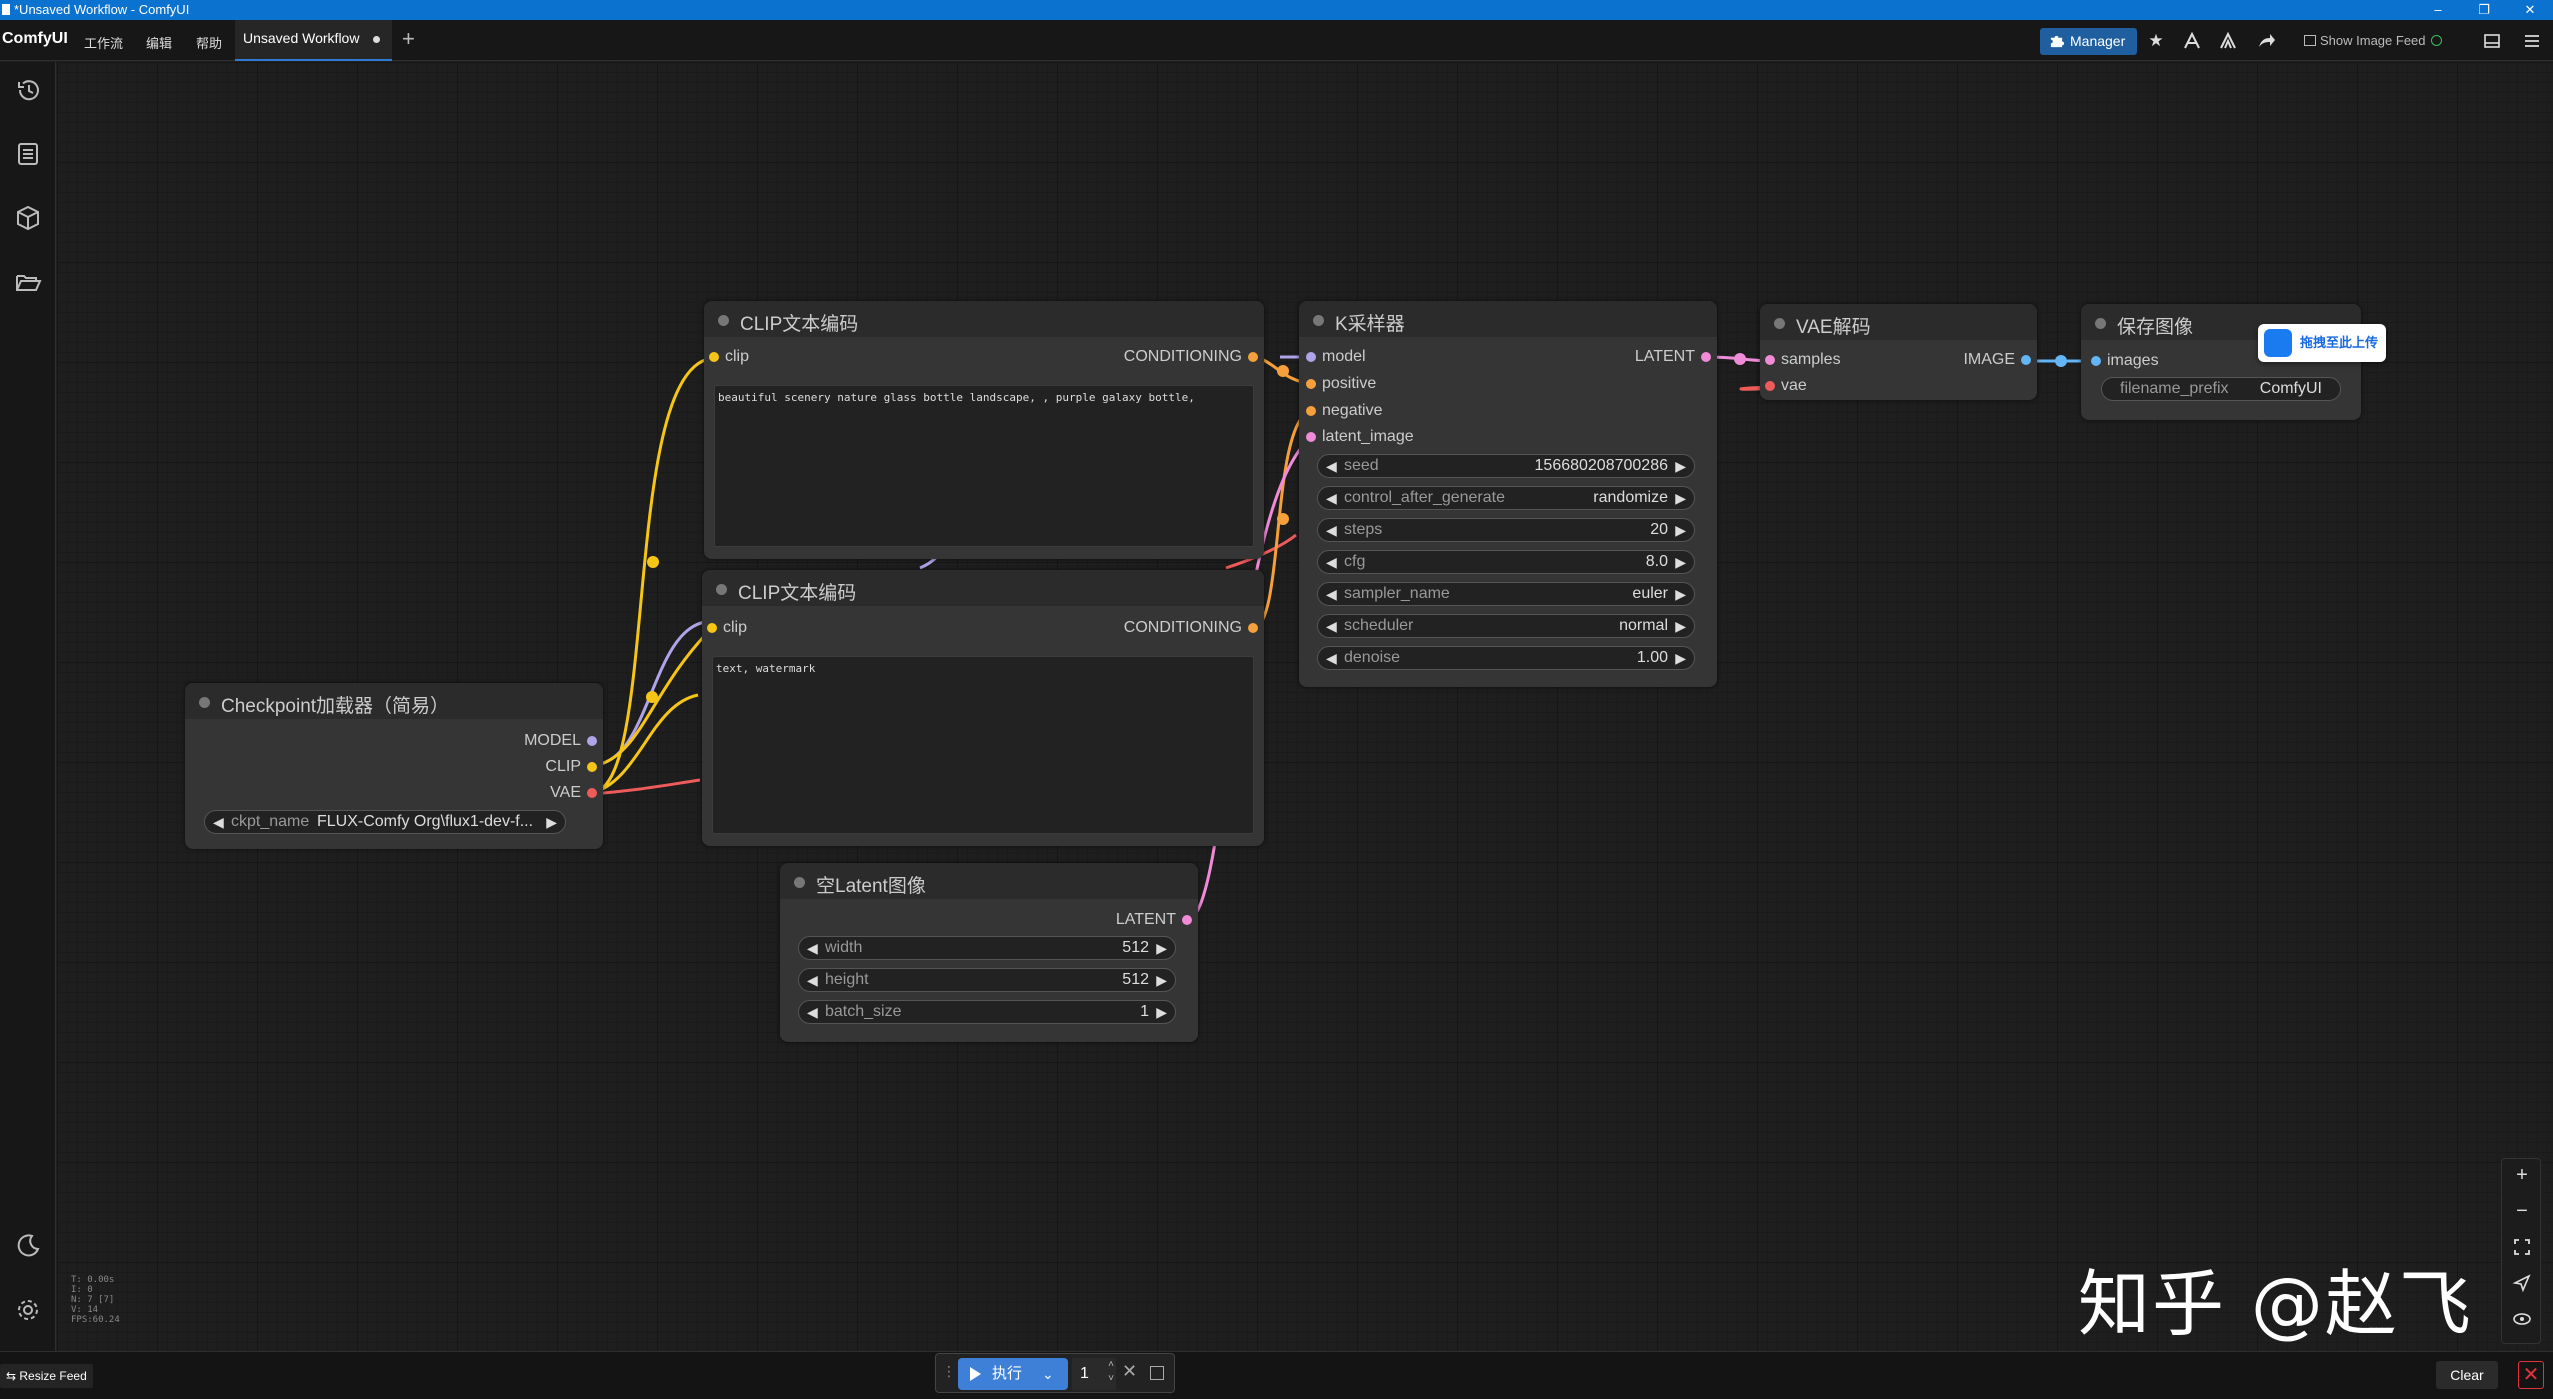 This screenshot has width=2553, height=1399. Describe the element at coordinates (2125, 361) in the screenshot. I see `input-images: images` at that location.